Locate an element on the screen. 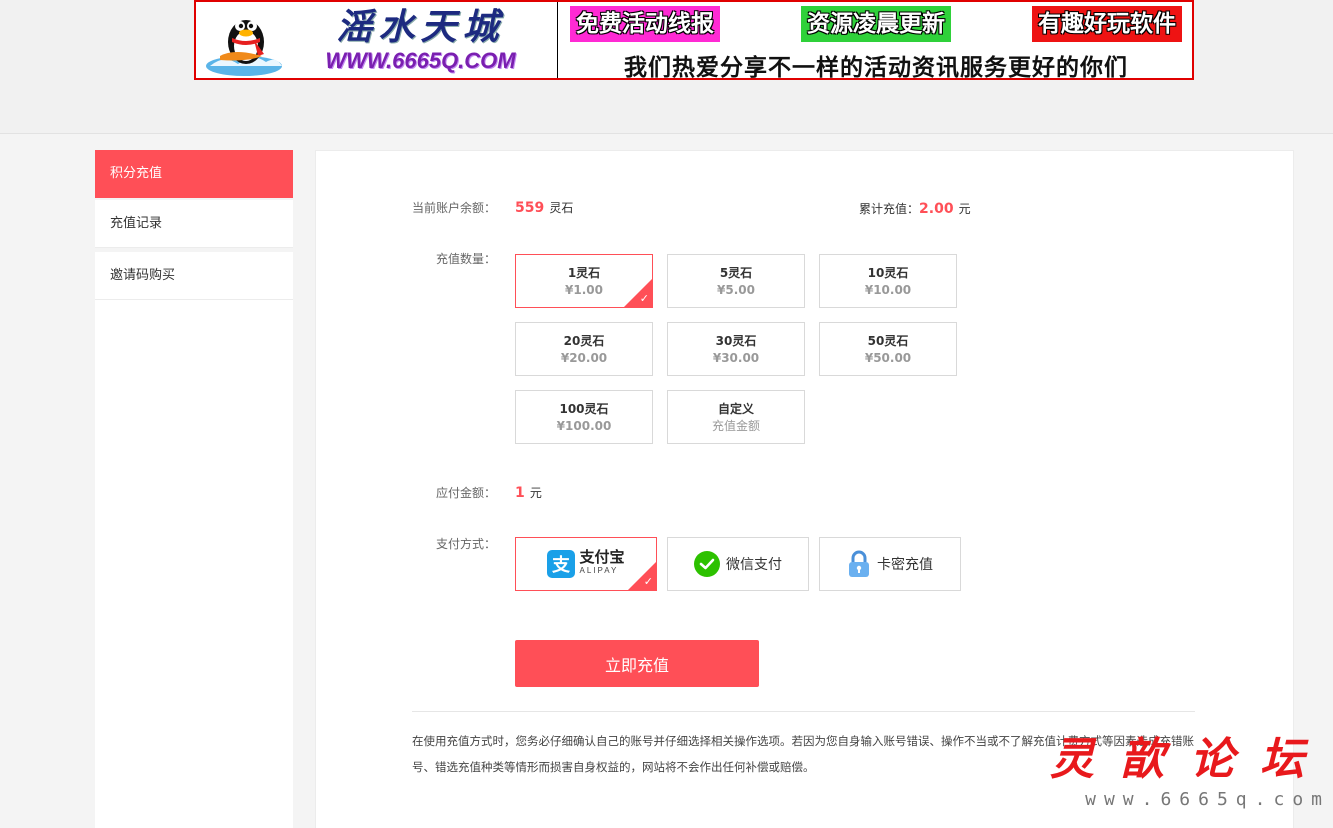 This screenshot has width=1333, height=828. banner-tag-1: 免费活动线报 is located at coordinates (645, 24).